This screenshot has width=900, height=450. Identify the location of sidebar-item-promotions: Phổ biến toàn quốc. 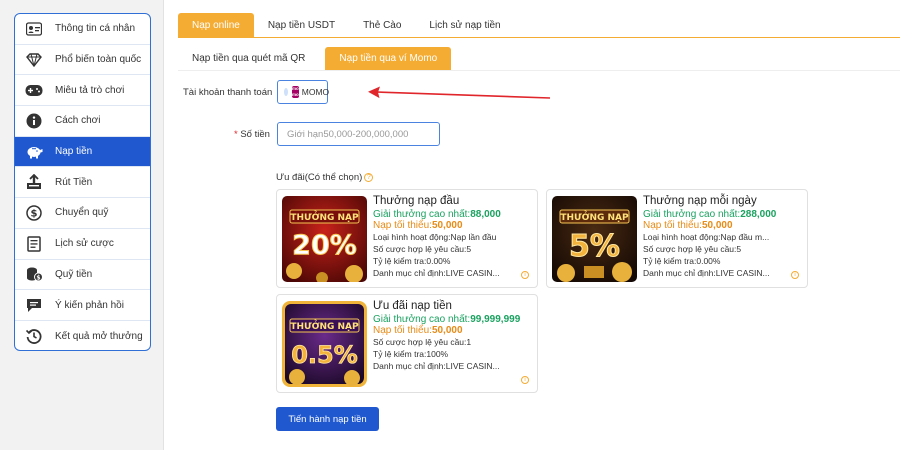
(82, 60).